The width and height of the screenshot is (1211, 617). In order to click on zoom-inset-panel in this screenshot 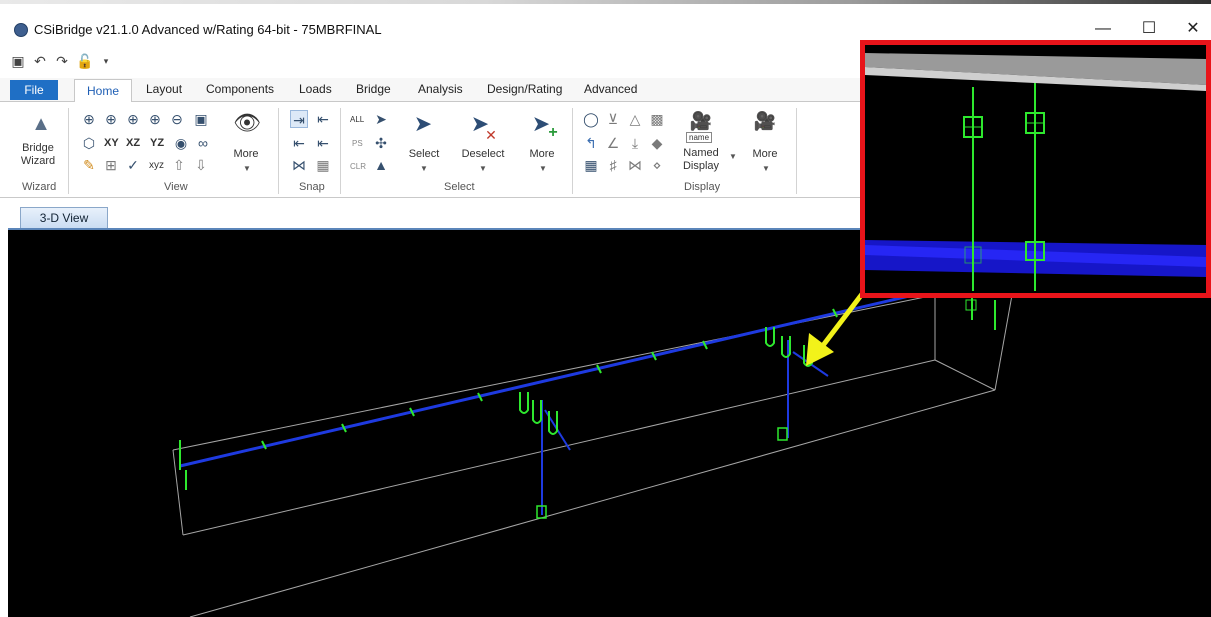, I will do `click(1035, 169)`.